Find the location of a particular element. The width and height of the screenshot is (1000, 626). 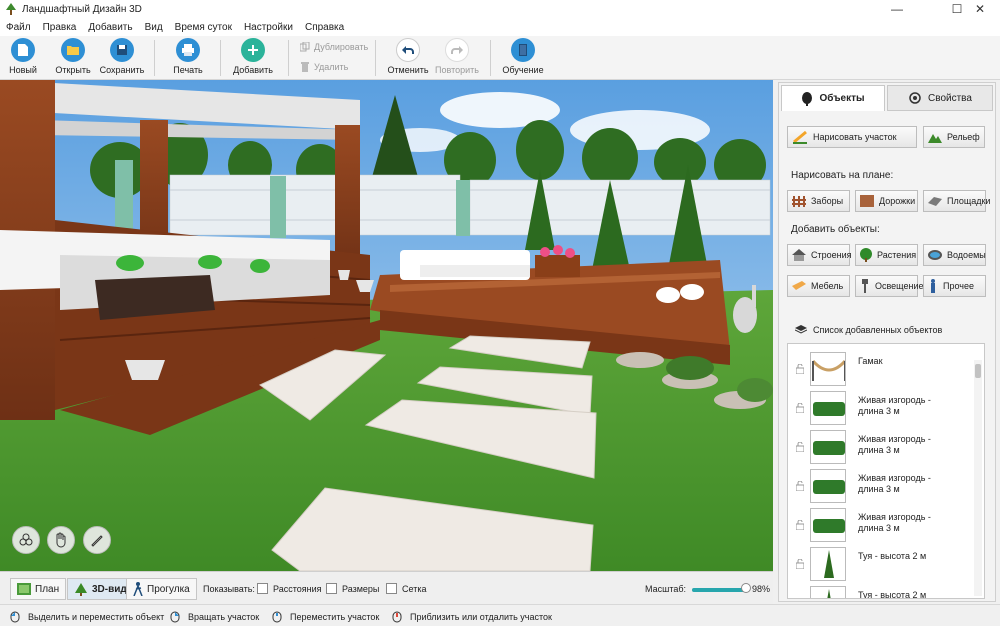

undo-button: Отменить is located at coordinates (408, 58).